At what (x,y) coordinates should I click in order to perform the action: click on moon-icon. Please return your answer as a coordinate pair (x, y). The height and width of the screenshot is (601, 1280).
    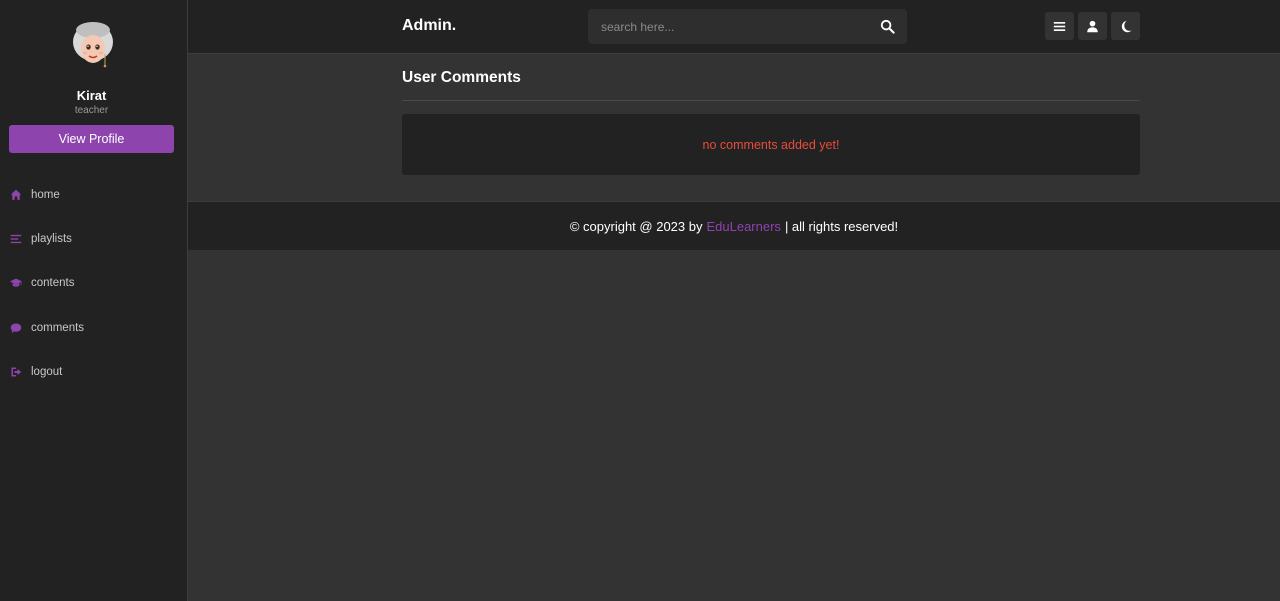
    Looking at the image, I should click on (1126, 26).